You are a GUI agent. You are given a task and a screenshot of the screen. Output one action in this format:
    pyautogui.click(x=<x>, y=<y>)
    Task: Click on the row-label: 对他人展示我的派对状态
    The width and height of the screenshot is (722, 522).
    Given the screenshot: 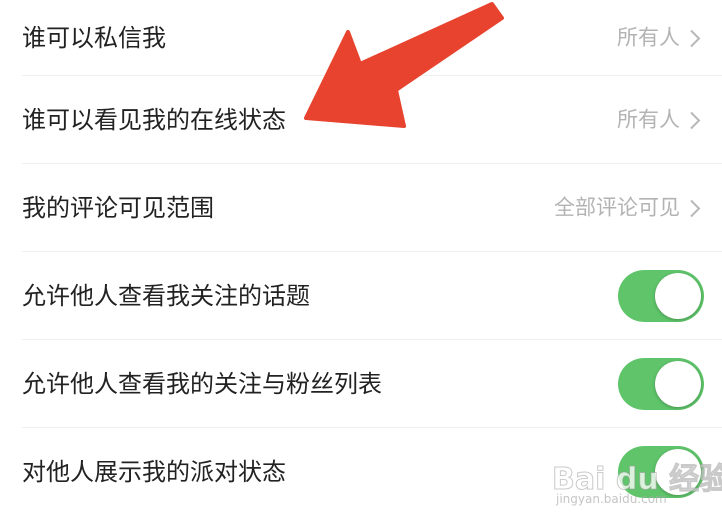 What is the action you would take?
    pyautogui.click(x=154, y=472)
    